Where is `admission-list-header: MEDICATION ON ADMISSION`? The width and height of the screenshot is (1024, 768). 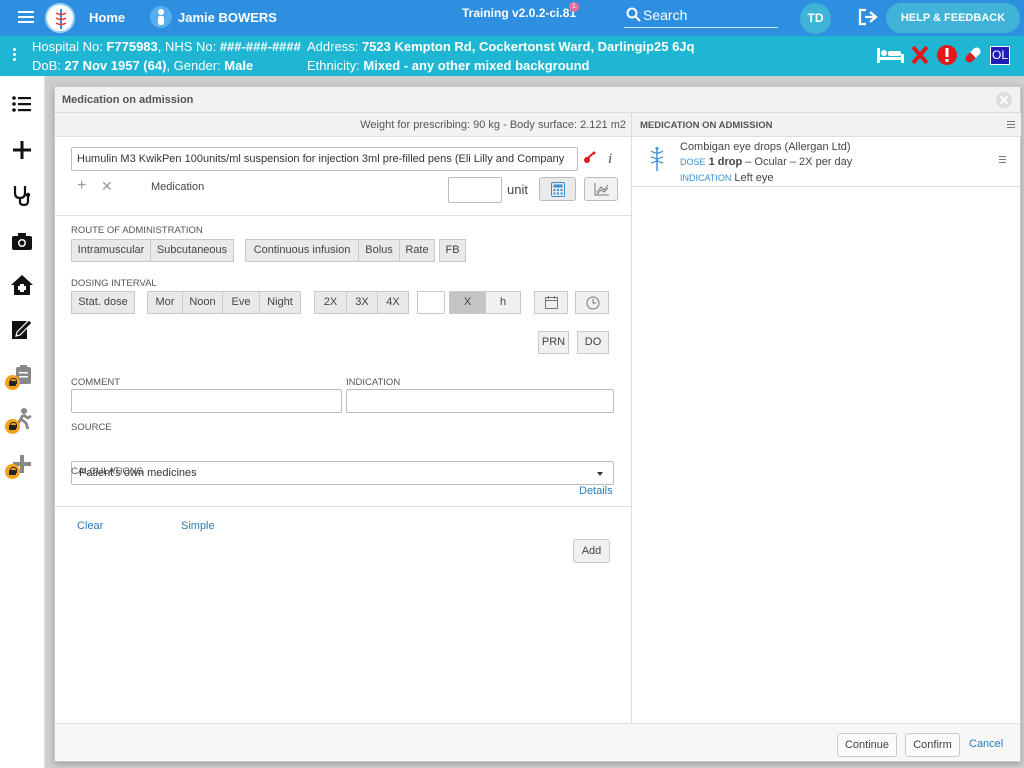 admission-list-header: MEDICATION ON ADMISSION is located at coordinates (826, 125).